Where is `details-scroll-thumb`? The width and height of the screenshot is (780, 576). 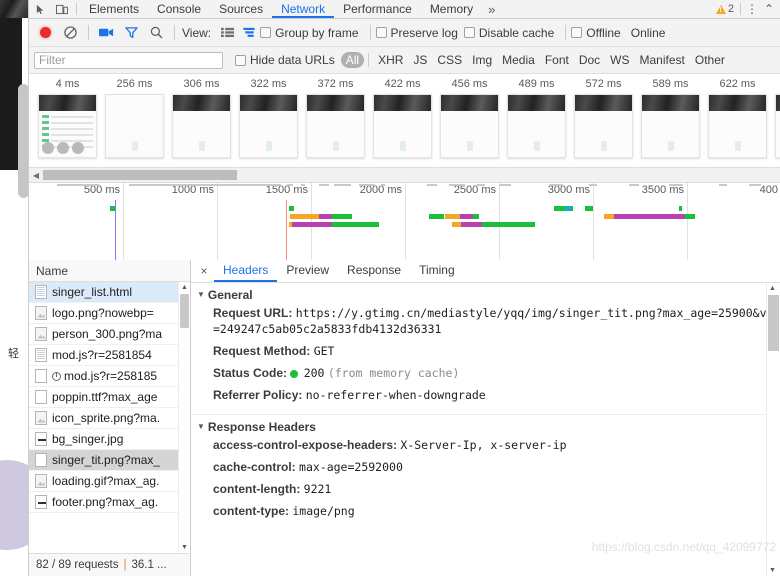 details-scroll-thumb is located at coordinates (773, 323).